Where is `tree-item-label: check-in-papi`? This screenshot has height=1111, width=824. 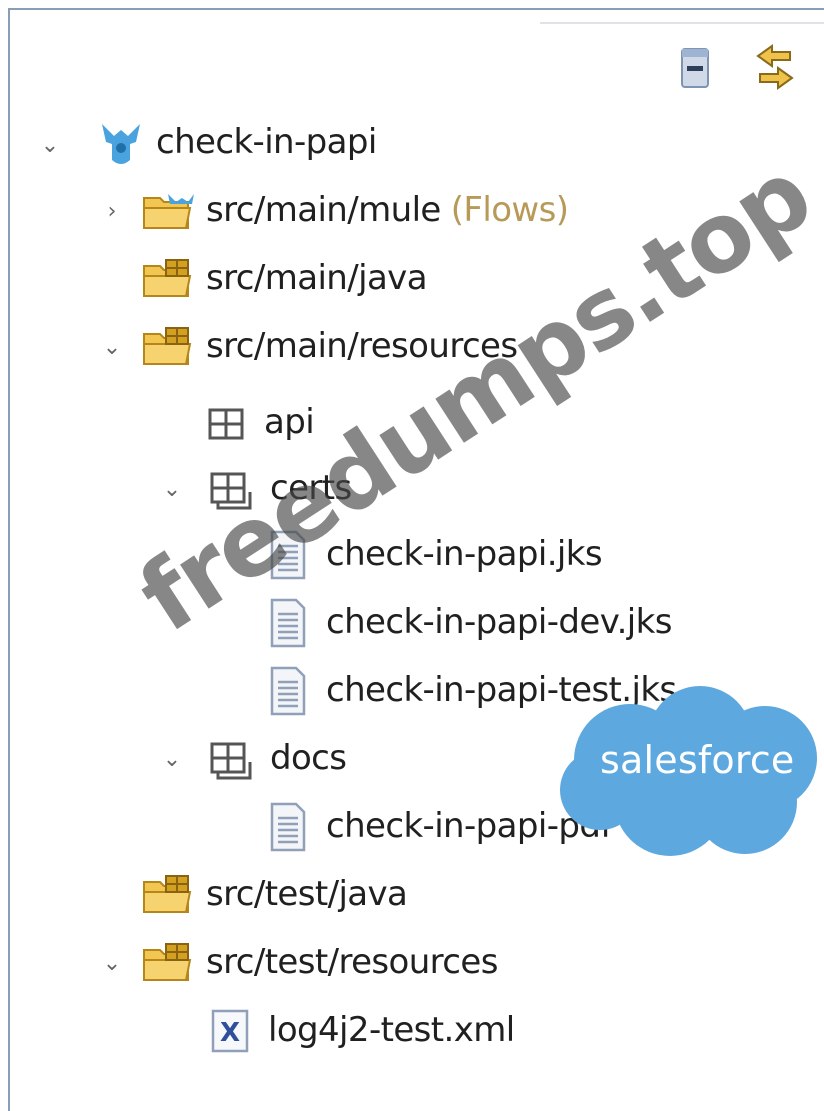 tree-item-label: check-in-papi is located at coordinates (266, 142).